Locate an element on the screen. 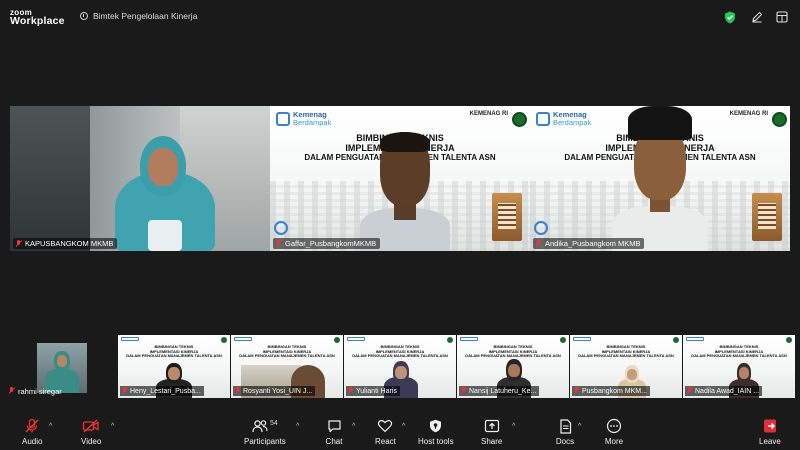 The width and height of the screenshot is (800, 450). chat-button: Chat is located at coordinates (334, 431).